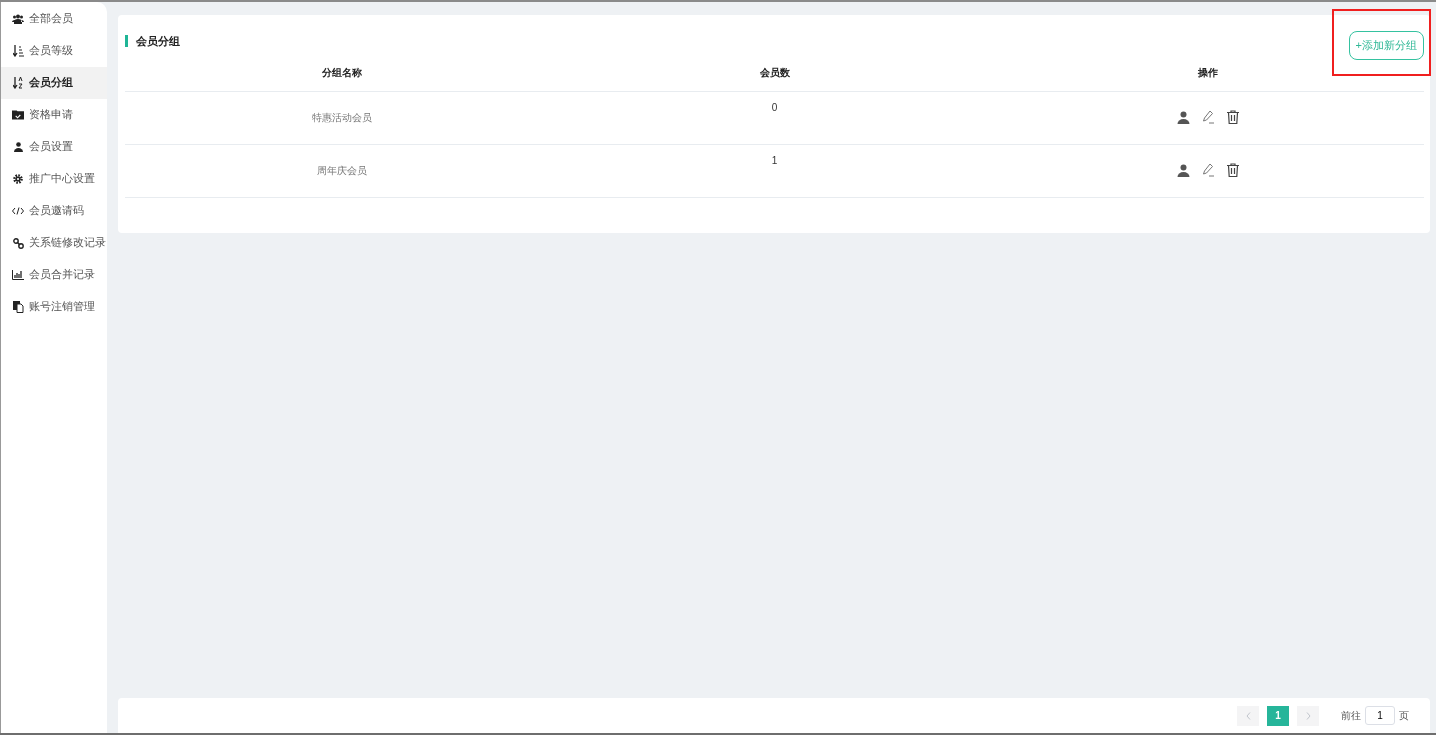  What do you see at coordinates (1404, 715) in the screenshot?
I see `page-unit-label: 页` at bounding box center [1404, 715].